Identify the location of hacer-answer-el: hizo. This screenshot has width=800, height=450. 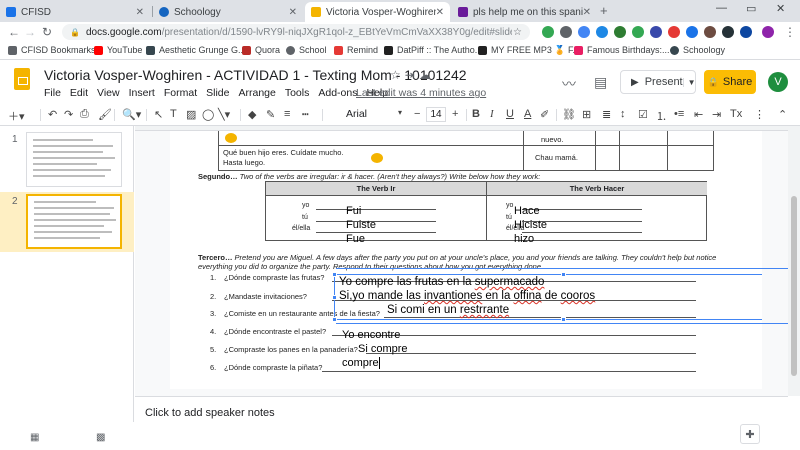
(524, 239).